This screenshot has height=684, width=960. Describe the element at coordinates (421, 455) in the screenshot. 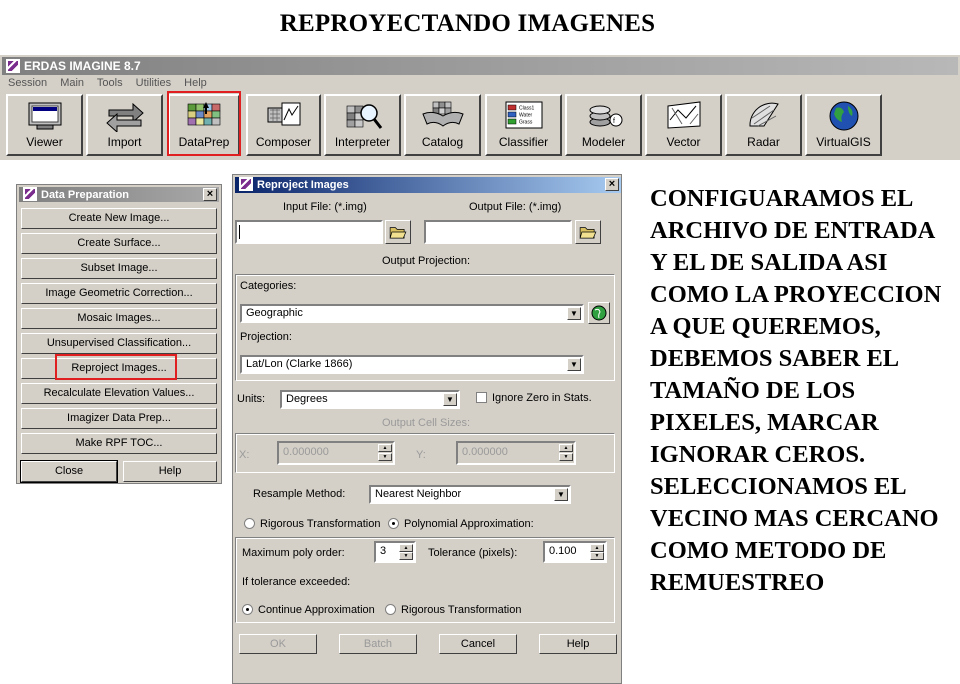

I see `y-cell-label: Y:` at that location.